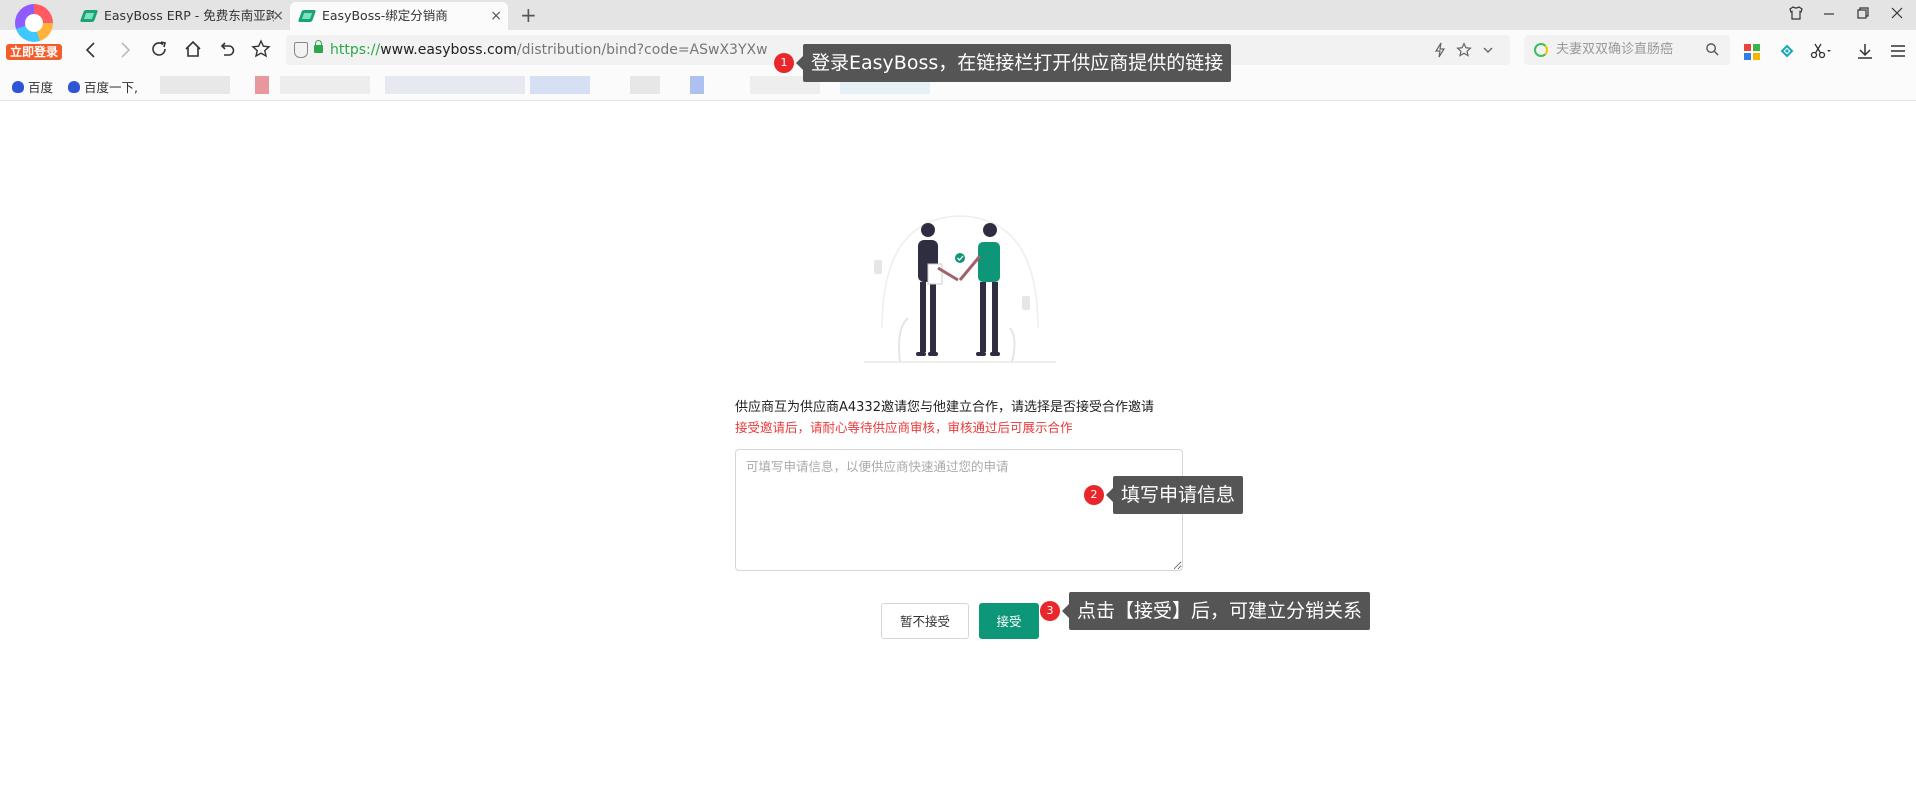  I want to click on decline-button: 暂不接受, so click(925, 621).